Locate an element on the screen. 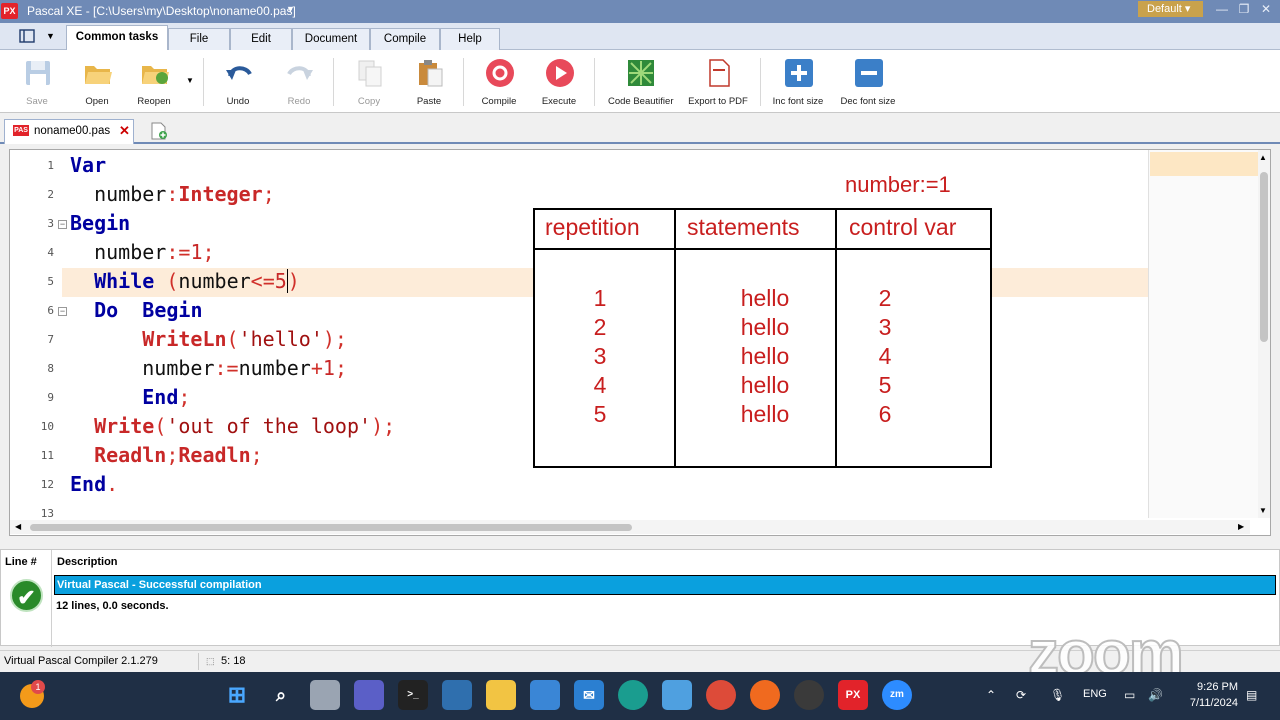 This screenshot has width=1280, height=720. inc-font-size-button: Inc font size is located at coordinates (798, 82).